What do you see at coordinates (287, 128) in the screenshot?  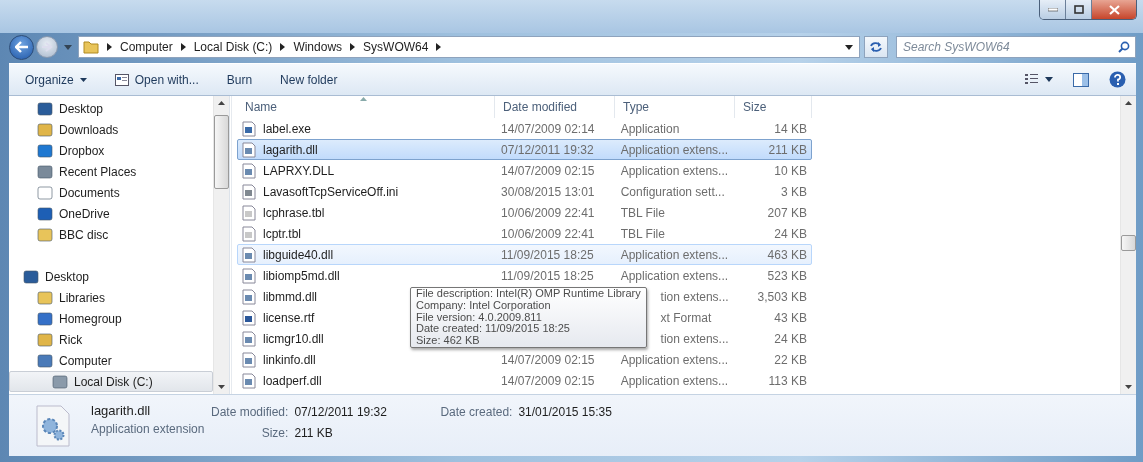 I see `file-name: label.exe` at bounding box center [287, 128].